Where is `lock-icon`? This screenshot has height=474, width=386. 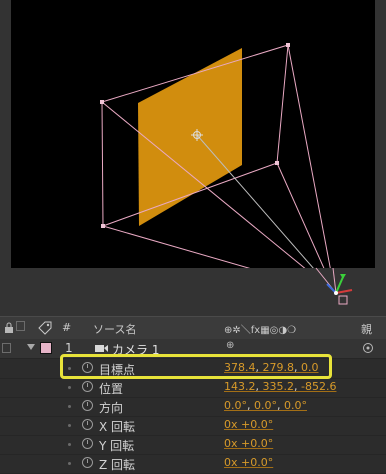 lock-icon is located at coordinates (9, 328).